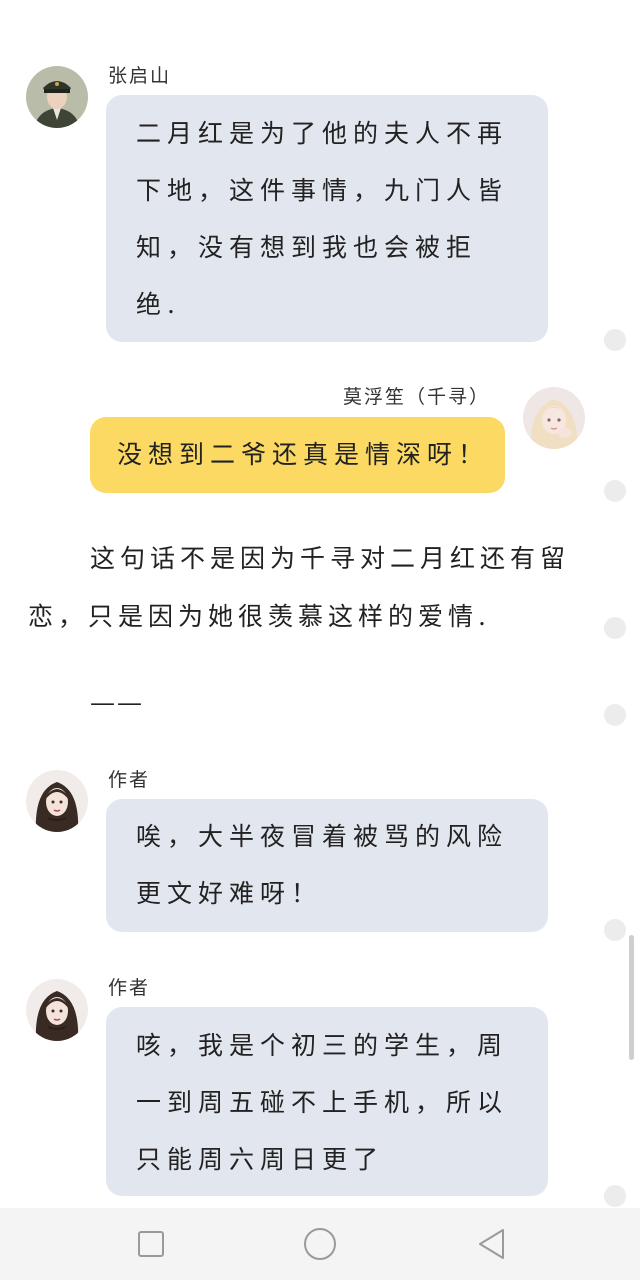  I want to click on circle-icon, so click(320, 1244).